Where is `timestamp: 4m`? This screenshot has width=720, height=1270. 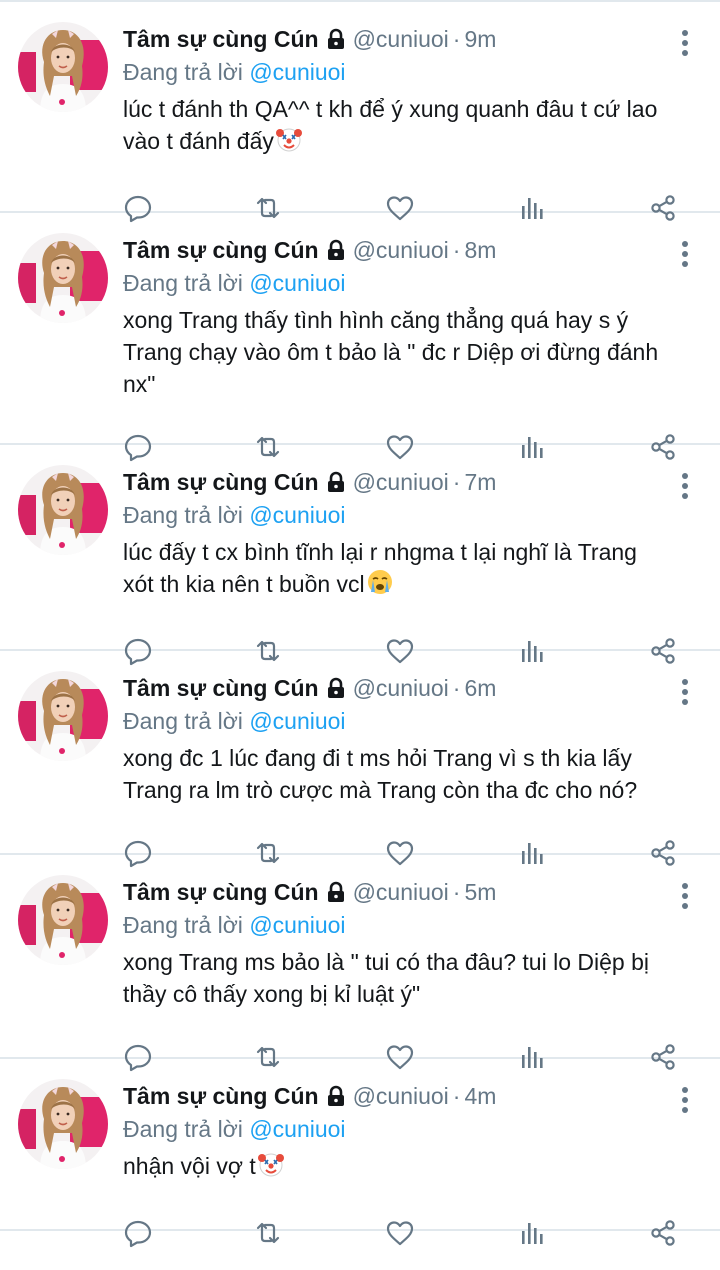
timestamp: 4m is located at coordinates (480, 1096).